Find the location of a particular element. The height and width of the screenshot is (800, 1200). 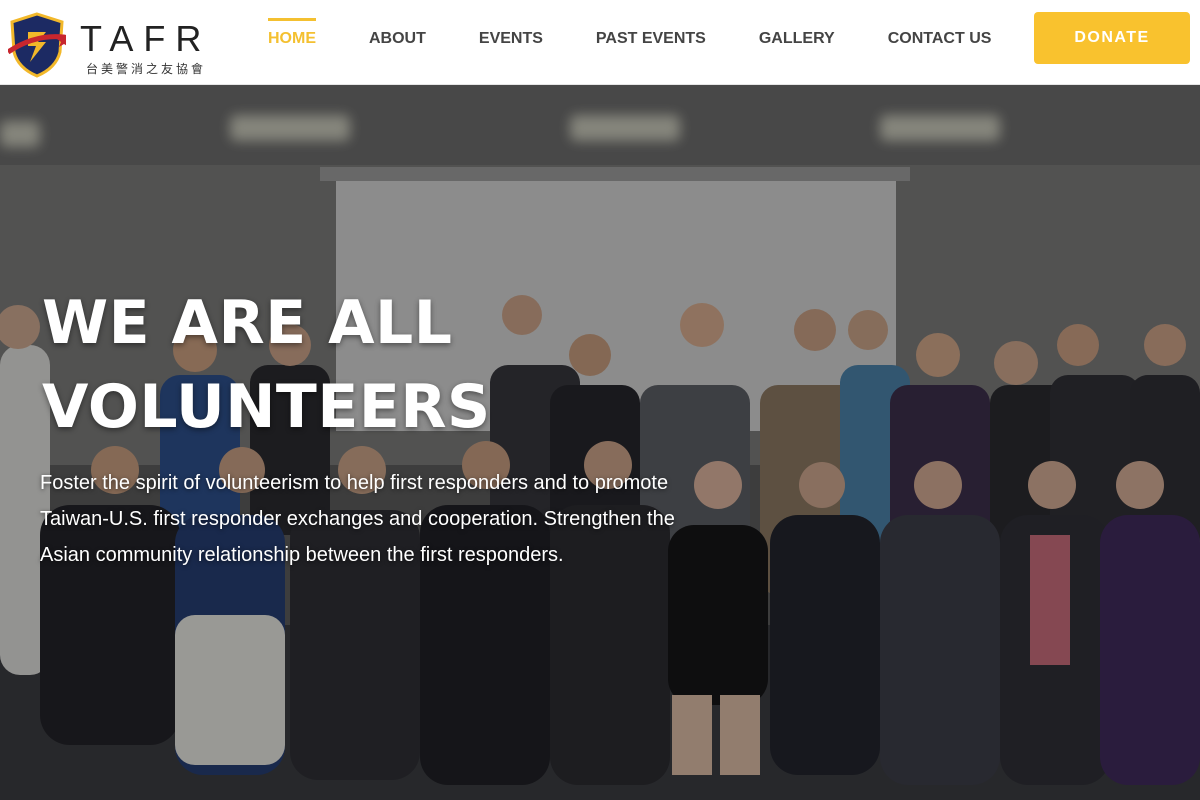

site-logo: TAFR 台美警消之友協會 is located at coordinates (113, 43).